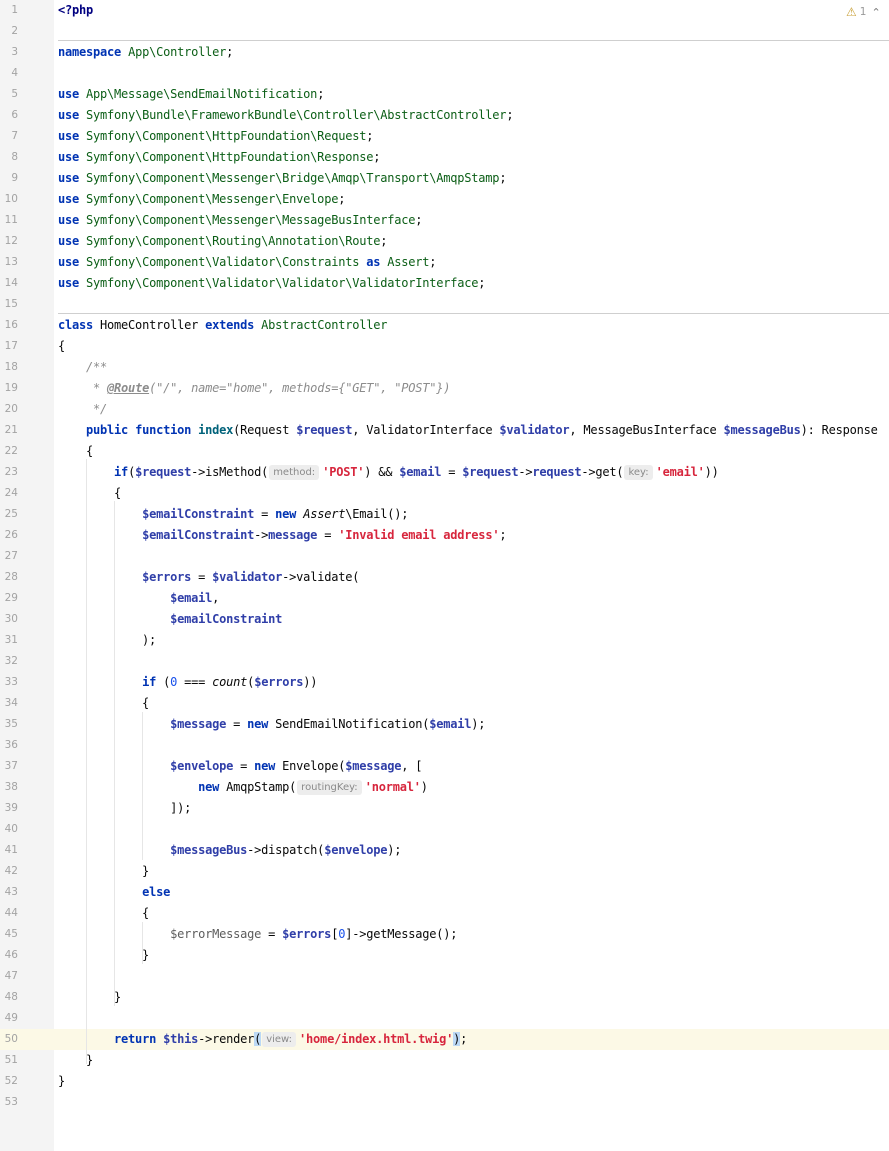 The width and height of the screenshot is (889, 1151). Describe the element at coordinates (444, 955) in the screenshot. I see `code-line: 46 }` at that location.